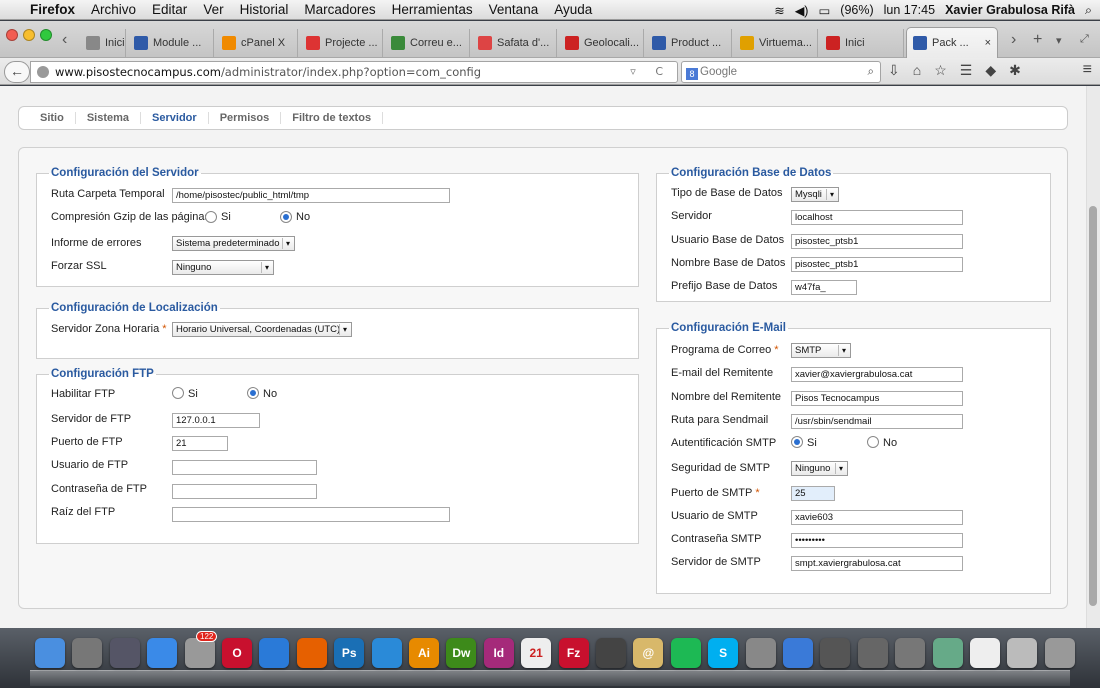  I want to click on dock-safari-icon, so click(274, 653).